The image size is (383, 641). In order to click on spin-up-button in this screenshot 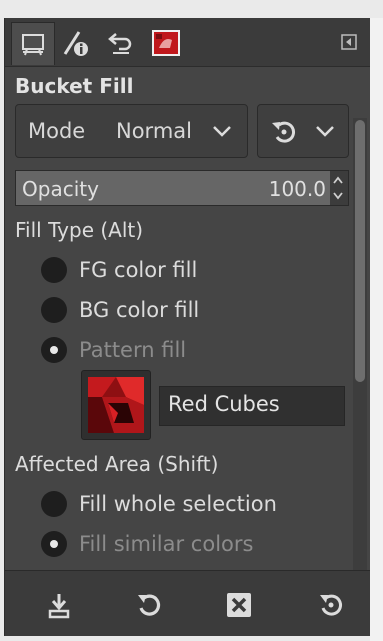, I will do `click(338, 180)`.